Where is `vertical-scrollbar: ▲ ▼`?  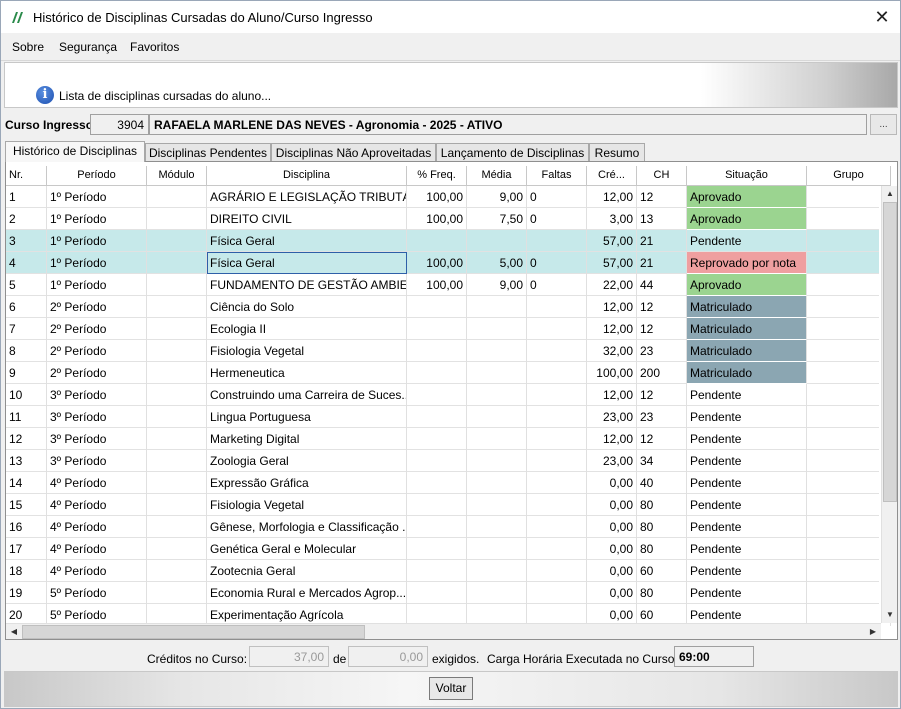
vertical-scrollbar: ▲ ▼ is located at coordinates (889, 404).